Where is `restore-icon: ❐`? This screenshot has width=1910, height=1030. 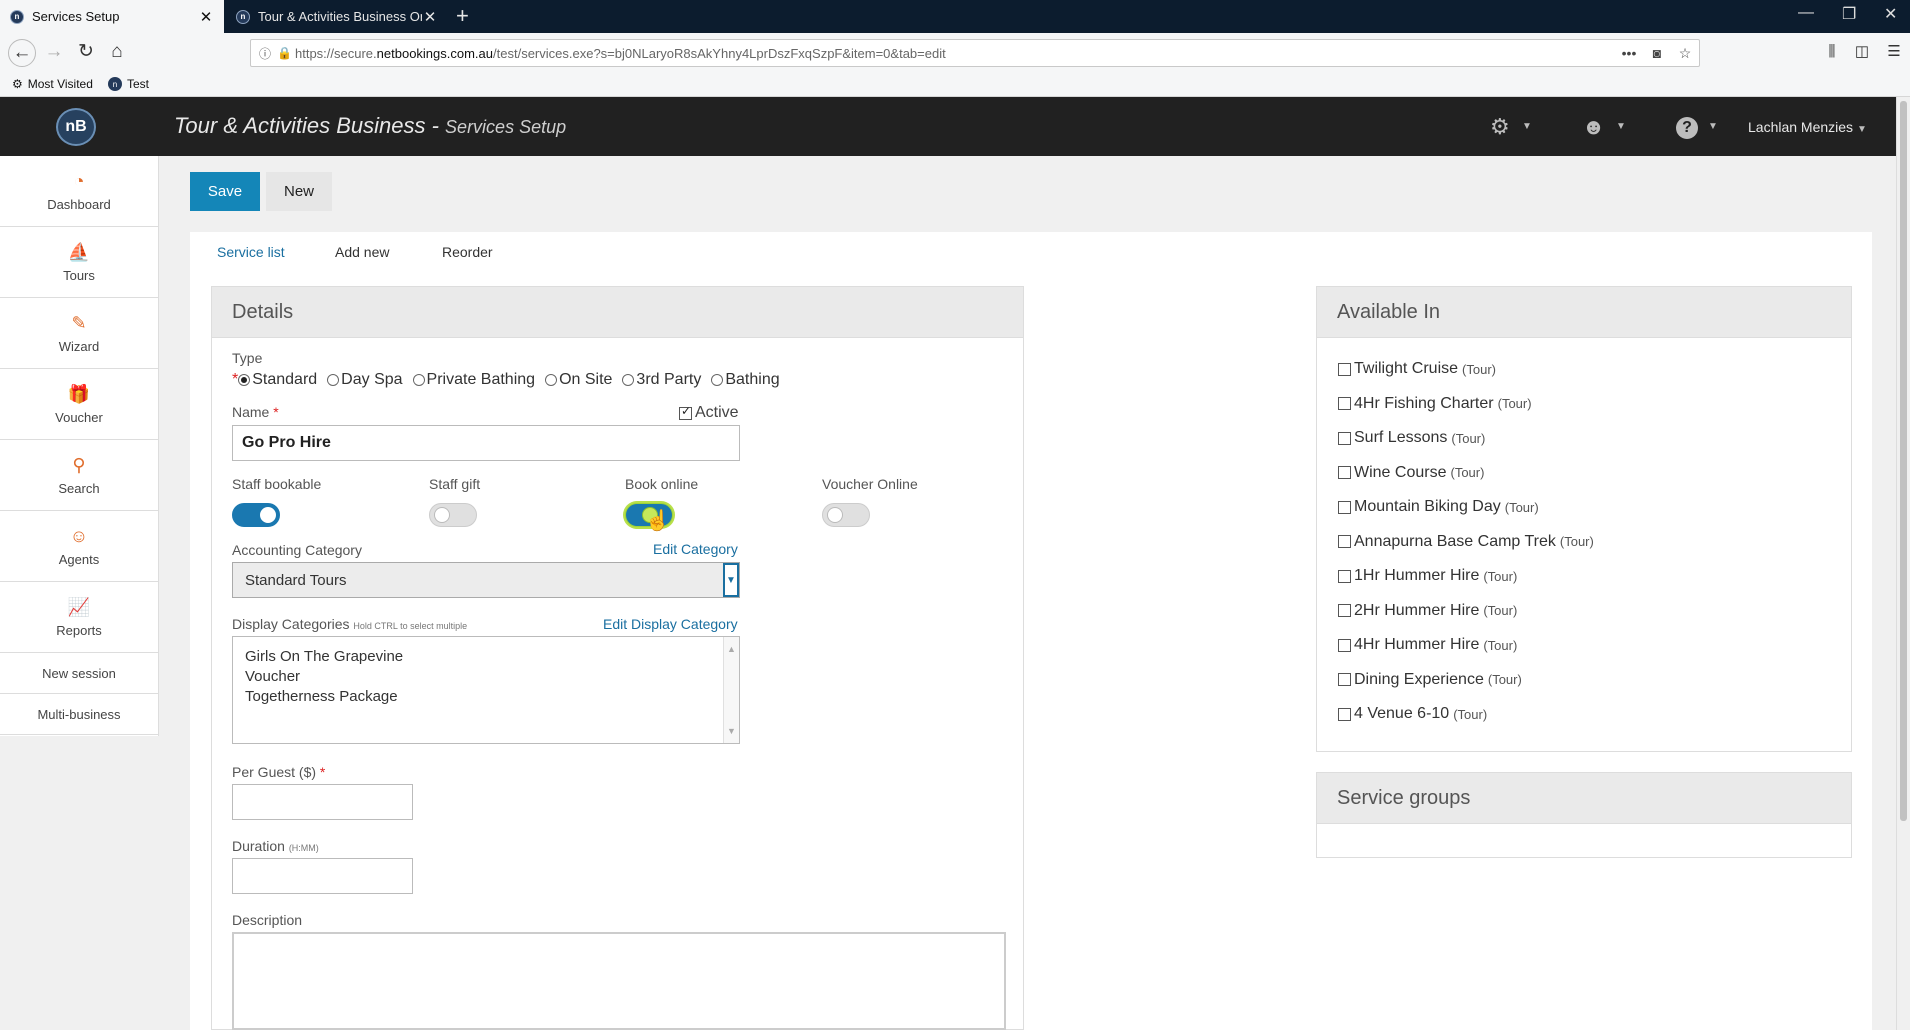 restore-icon: ❐ is located at coordinates (1849, 14).